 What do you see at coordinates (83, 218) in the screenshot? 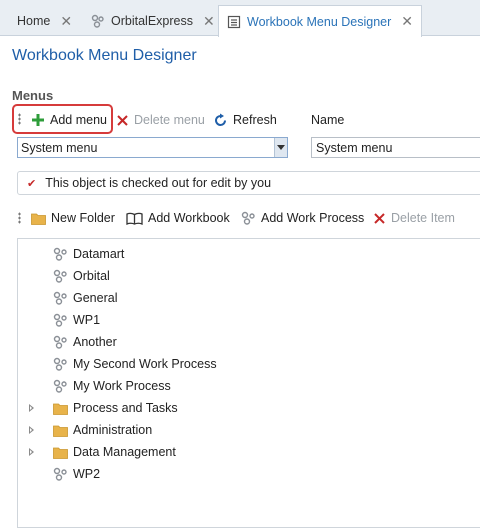
I see `new-folder-label: New Folder` at bounding box center [83, 218].